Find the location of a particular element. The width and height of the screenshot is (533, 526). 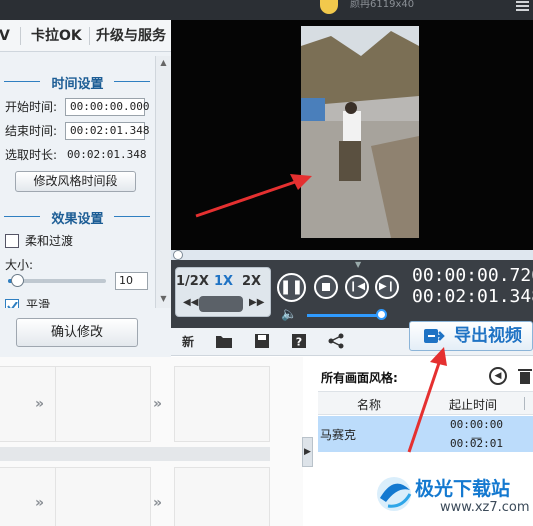

watermark-text: 极光下载站 is located at coordinates (463, 489).